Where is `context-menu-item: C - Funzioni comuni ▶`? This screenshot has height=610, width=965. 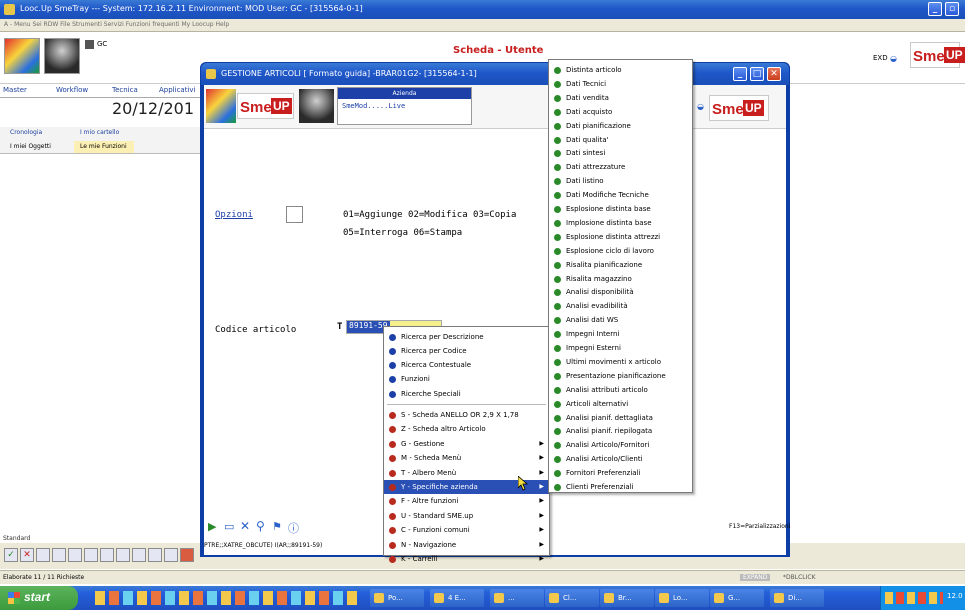
context-menu-item: C - Funzioni comuni ▶ is located at coordinates (466, 530).